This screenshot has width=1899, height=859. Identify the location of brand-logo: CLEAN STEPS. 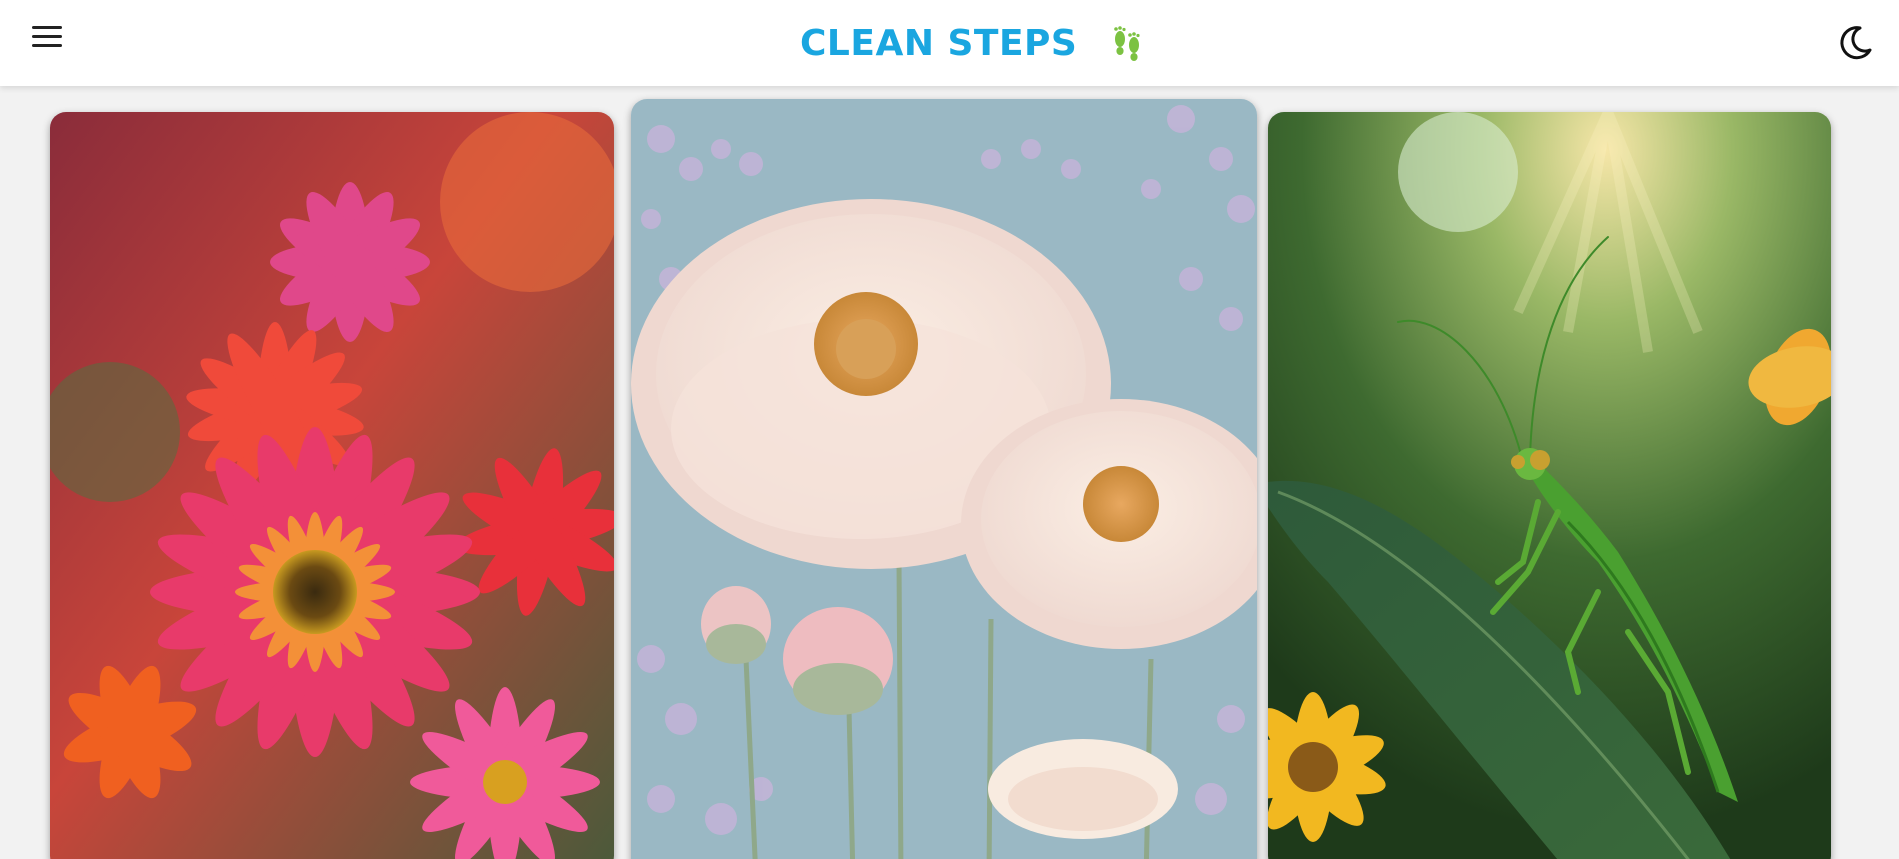
(973, 43).